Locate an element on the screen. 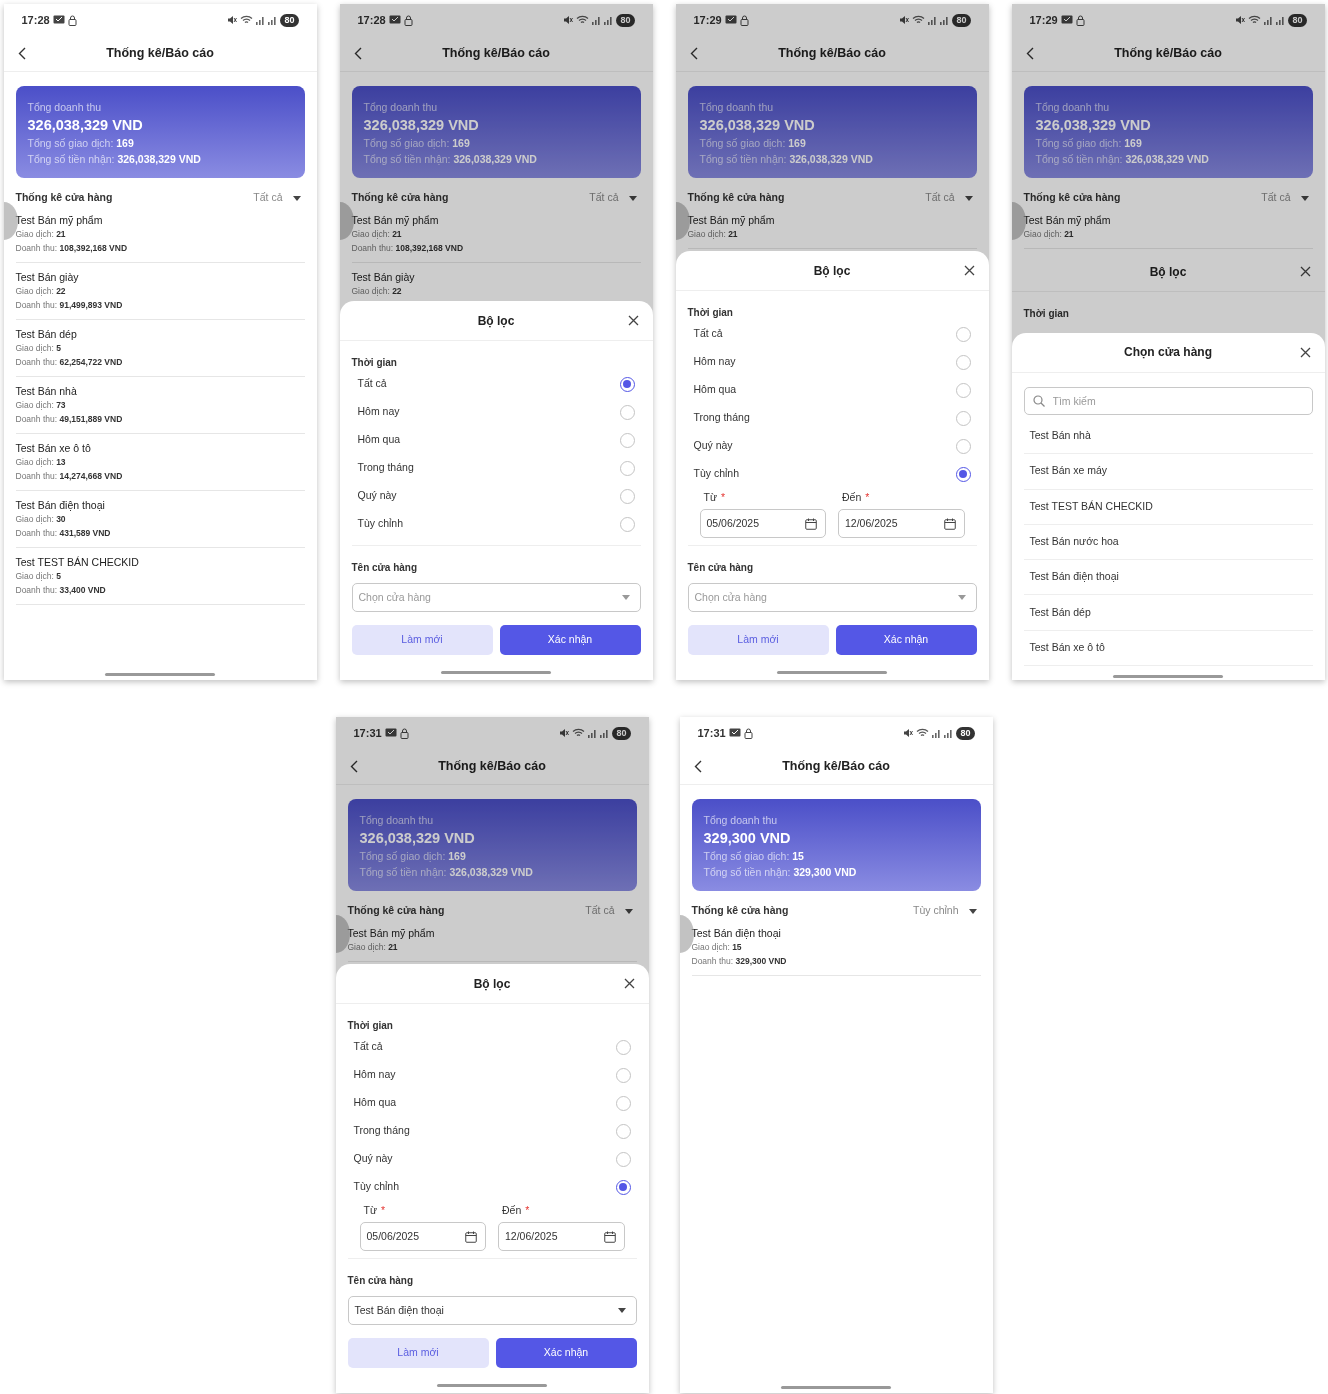 The height and width of the screenshot is (1394, 1328). option-label: Trong tháng is located at coordinates (385, 468).